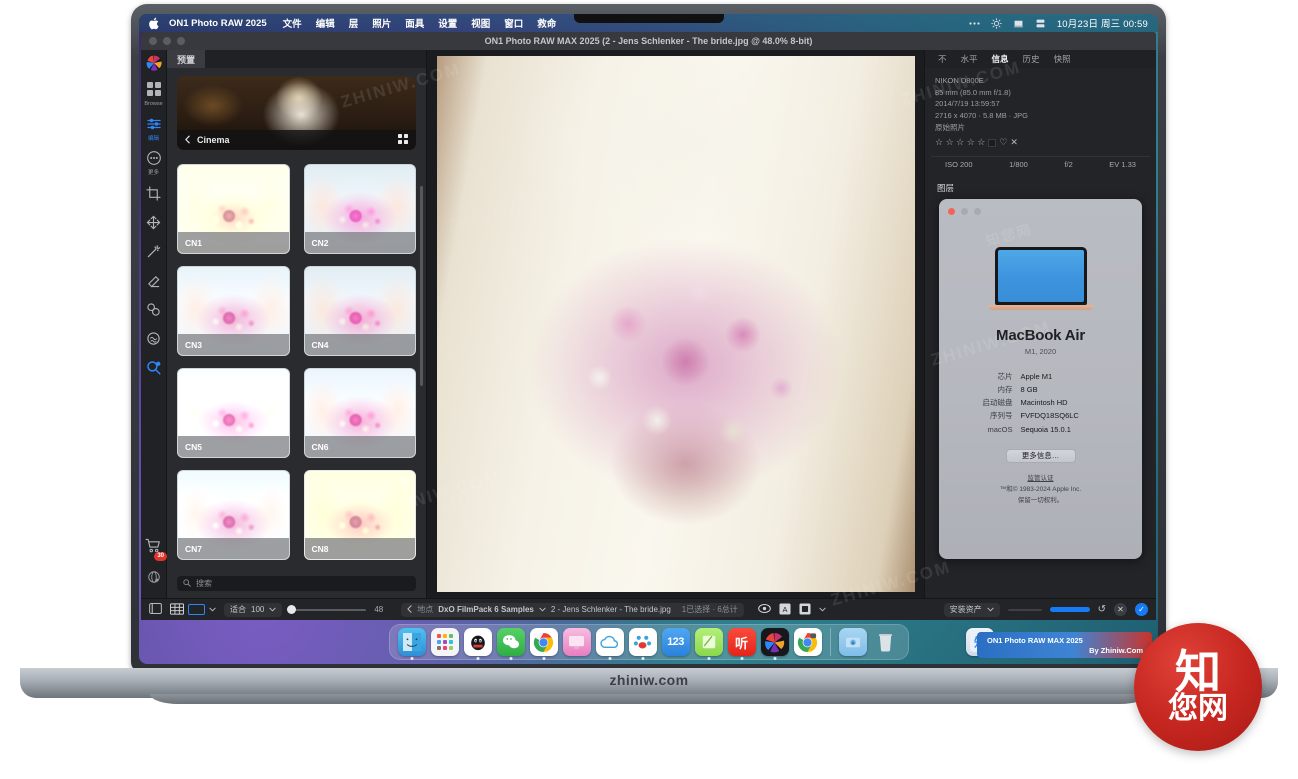 This screenshot has height=779, width=1298. I want to click on compare-icon, so click(805, 609).